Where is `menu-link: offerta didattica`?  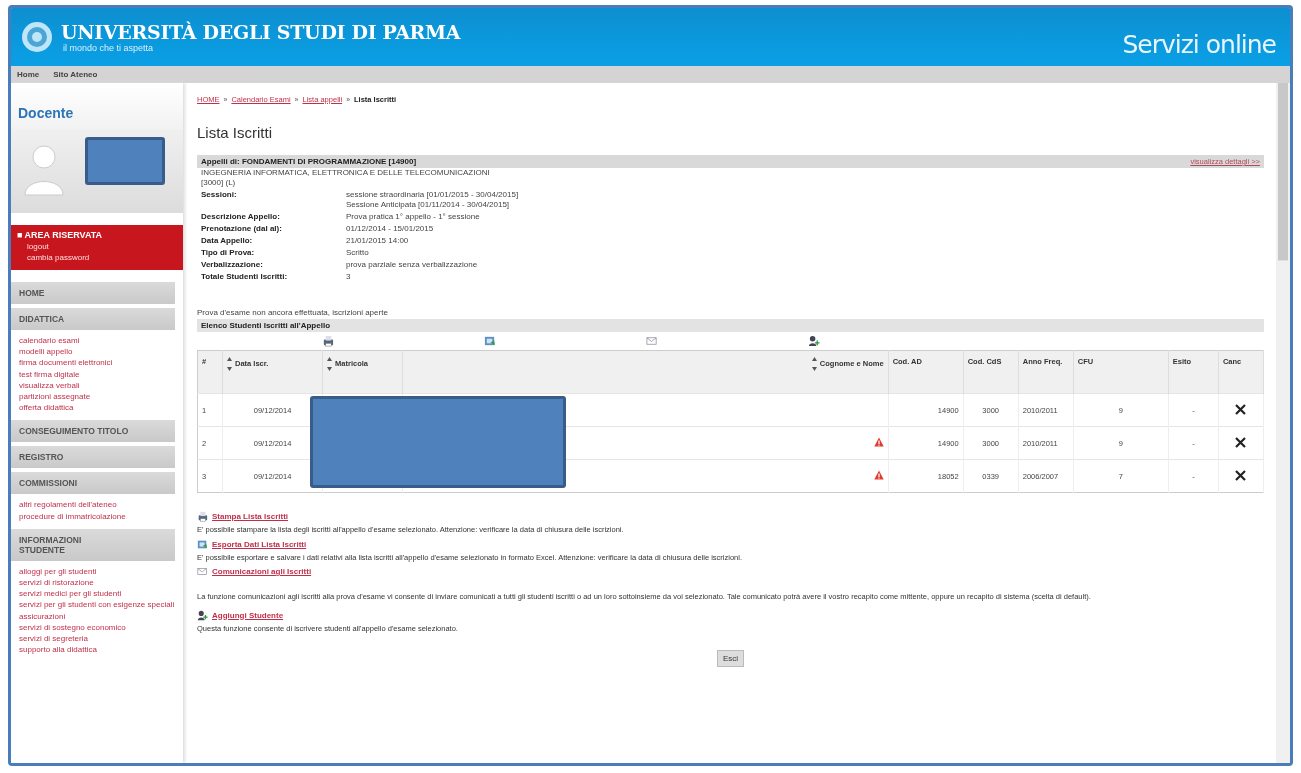 menu-link: offerta didattica is located at coordinates (101, 408).